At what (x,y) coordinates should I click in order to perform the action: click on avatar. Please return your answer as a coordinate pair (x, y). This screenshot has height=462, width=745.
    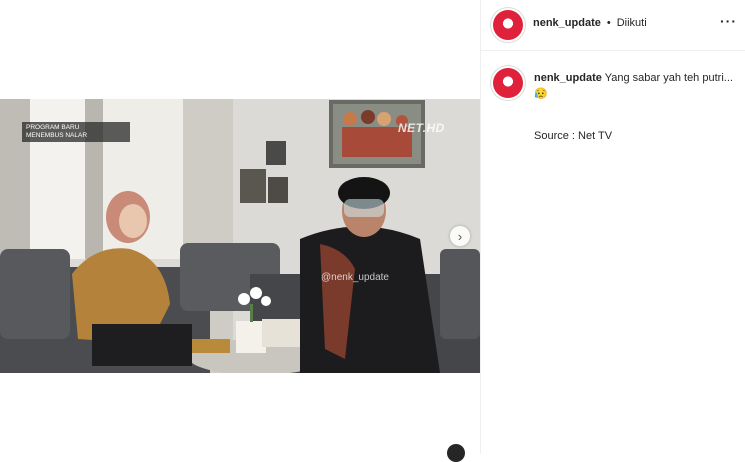
    Looking at the image, I should click on (508, 25).